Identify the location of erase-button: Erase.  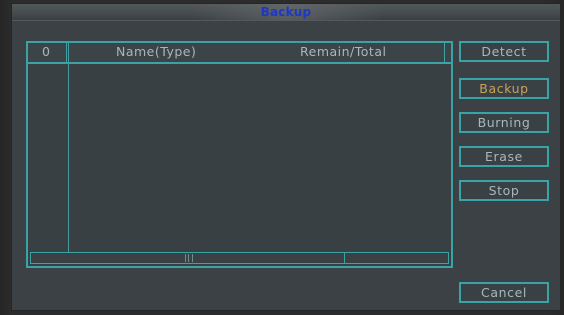
(504, 156).